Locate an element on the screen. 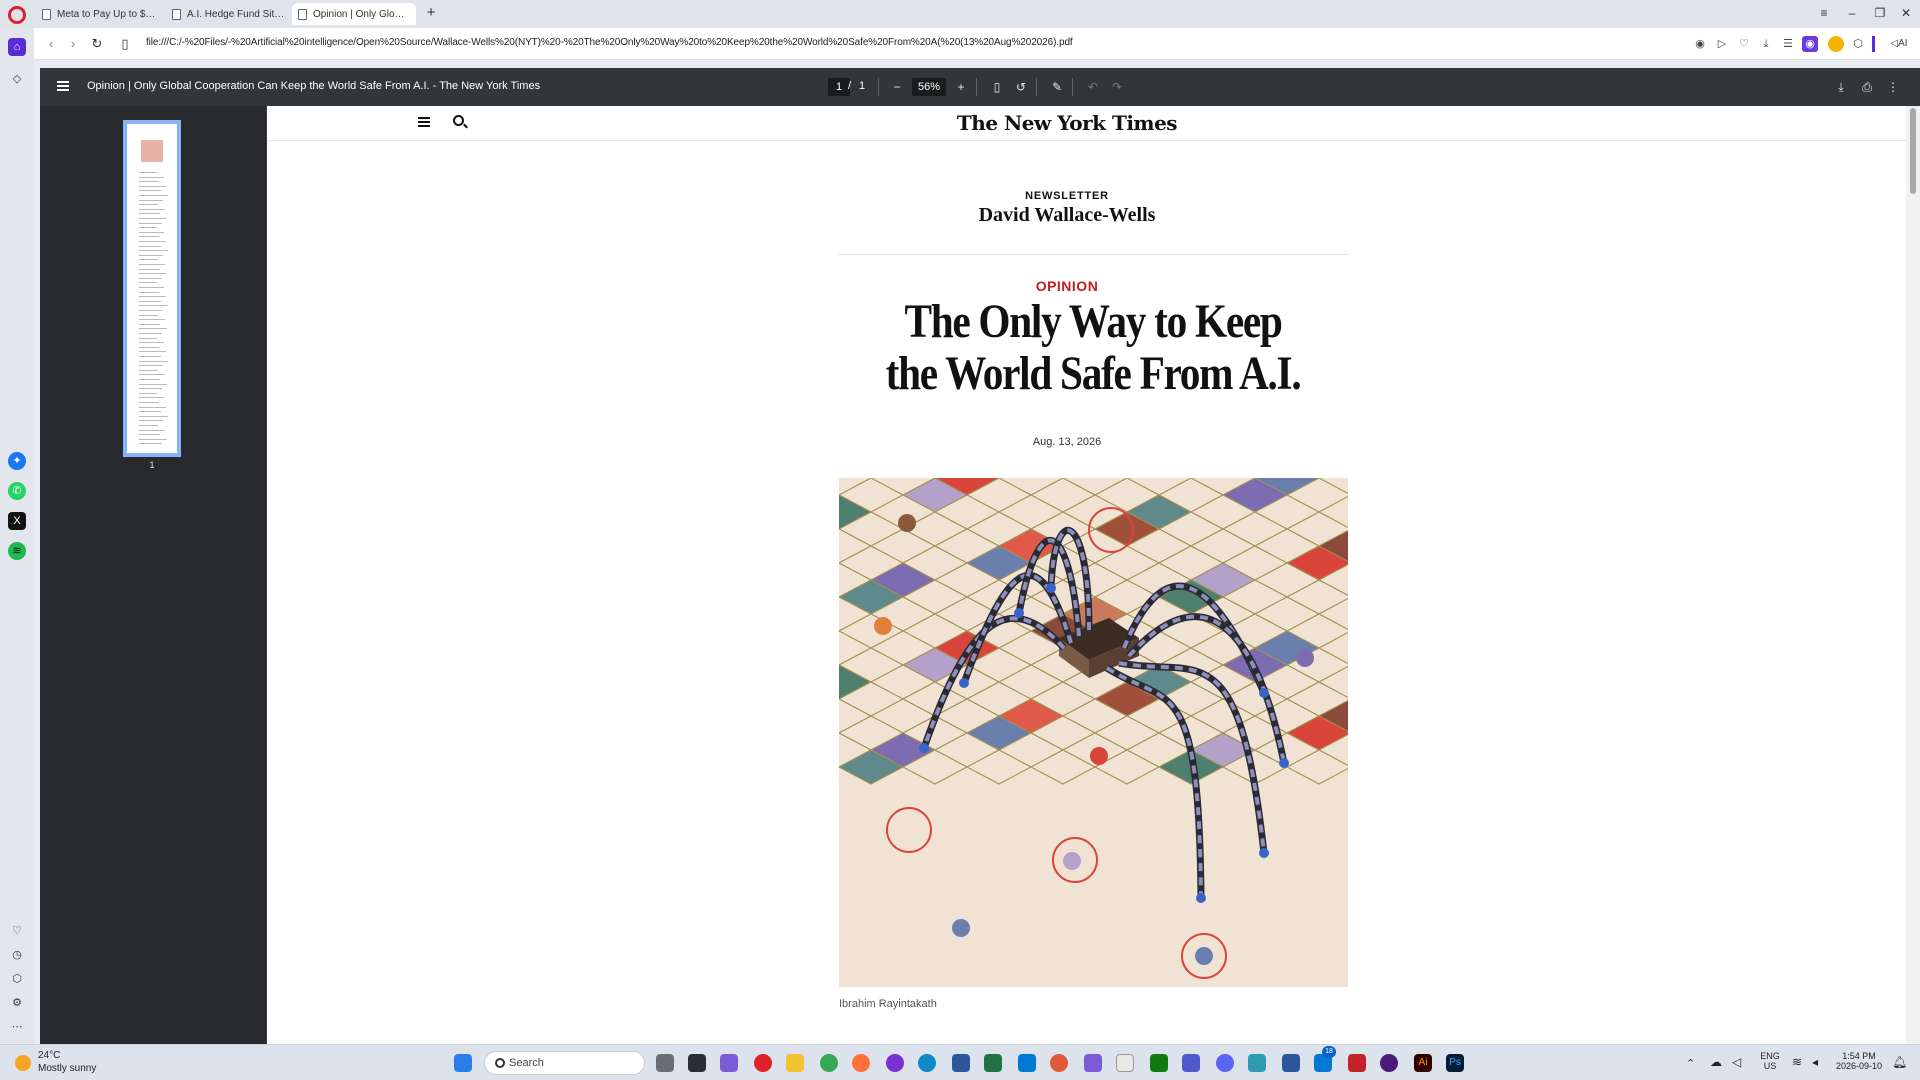  location-icon: ◁ is located at coordinates (1736, 1062).